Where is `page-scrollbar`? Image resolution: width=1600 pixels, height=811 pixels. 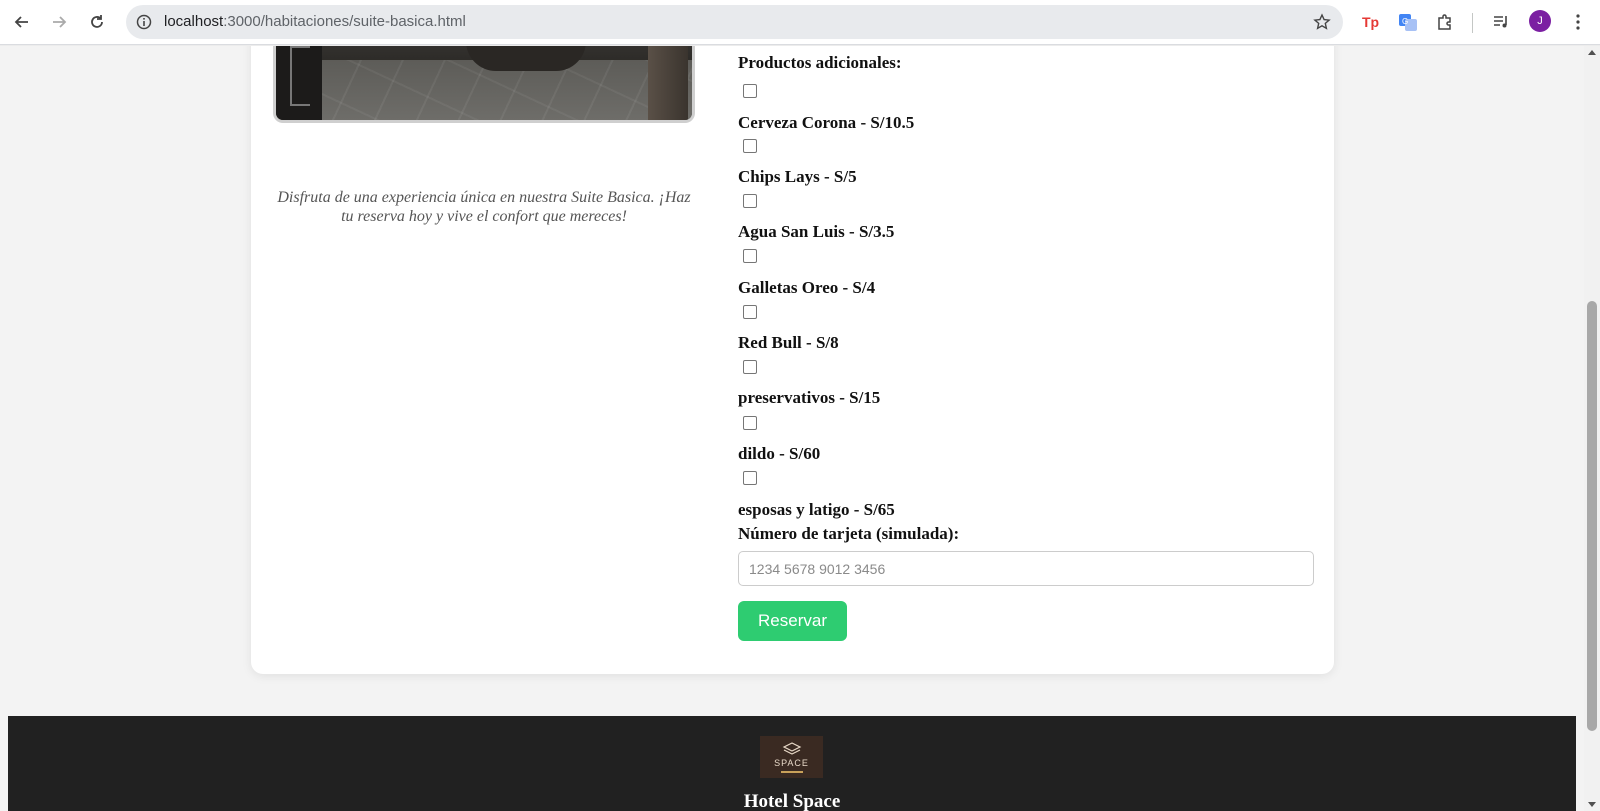 page-scrollbar is located at coordinates (1592, 428).